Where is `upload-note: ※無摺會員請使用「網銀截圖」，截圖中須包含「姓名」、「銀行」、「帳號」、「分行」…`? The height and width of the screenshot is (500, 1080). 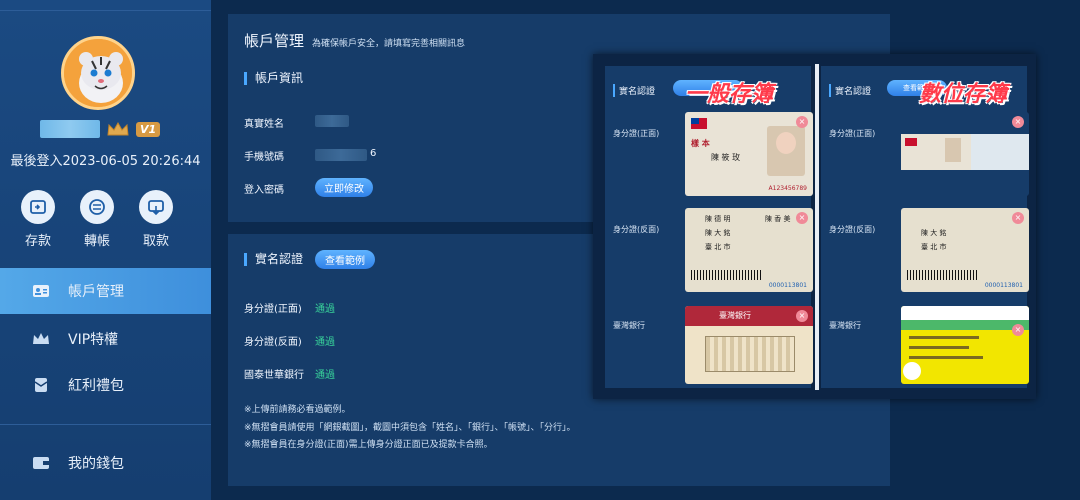 upload-note: ※無摺會員請使用「網銀截圖」，截圖中須包含「姓名」、「銀行」、「帳號」、「分行」… is located at coordinates (410, 428).